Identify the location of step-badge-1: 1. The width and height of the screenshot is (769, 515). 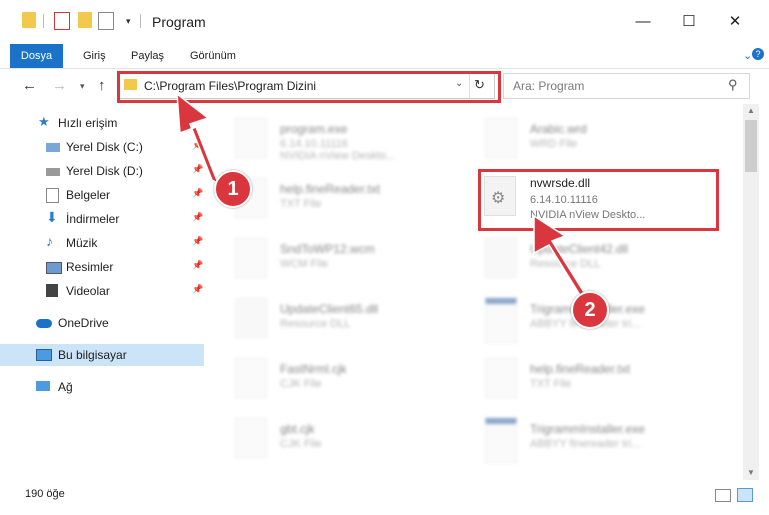
(233, 189).